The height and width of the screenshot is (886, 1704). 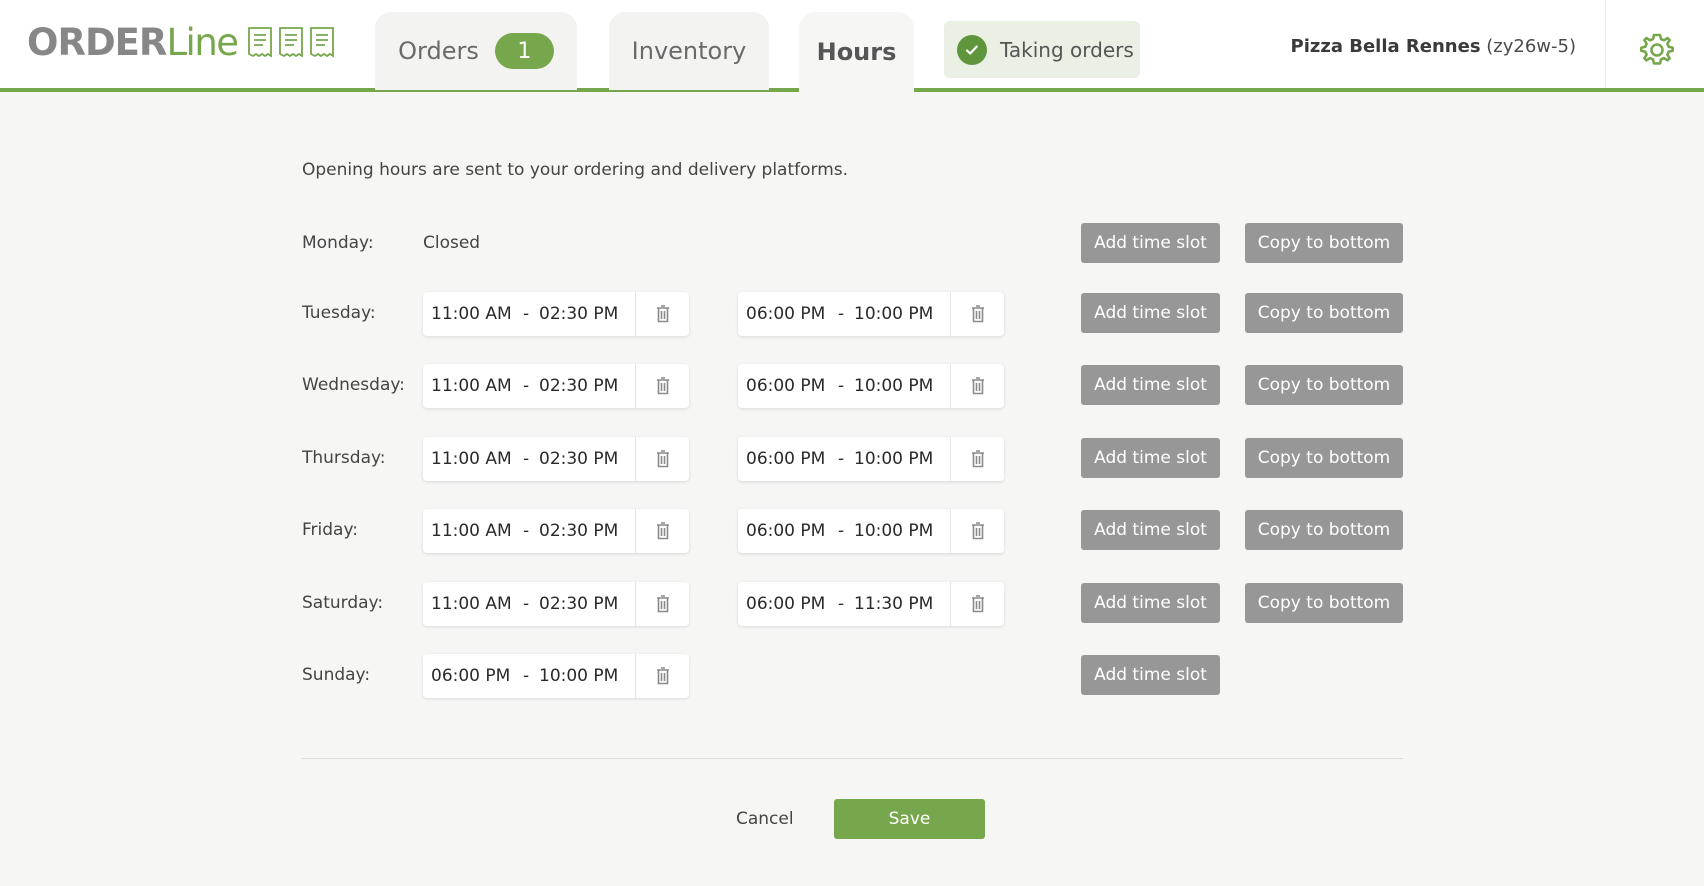 I want to click on orderline-logo: ORDER Line, so click(x=182, y=42).